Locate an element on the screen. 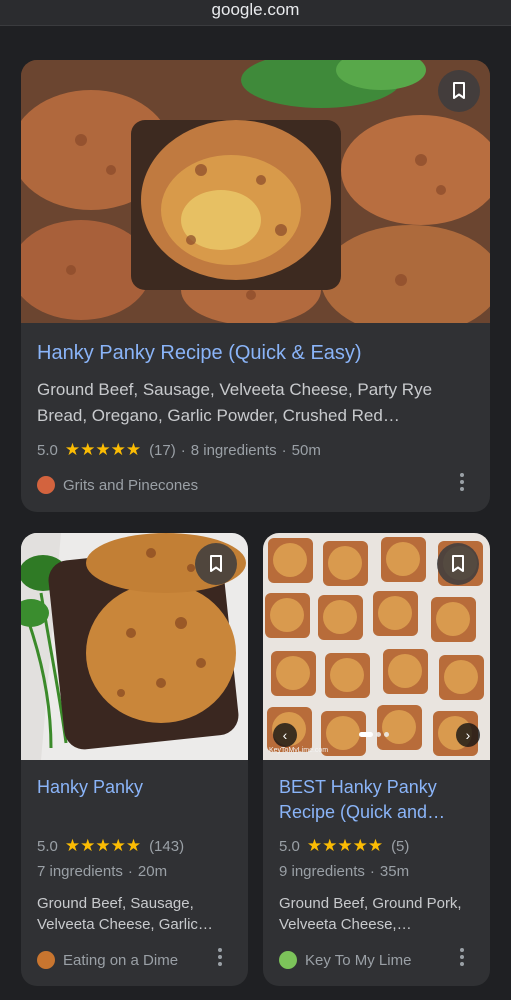  chevron-right-icon: › is located at coordinates (468, 735).